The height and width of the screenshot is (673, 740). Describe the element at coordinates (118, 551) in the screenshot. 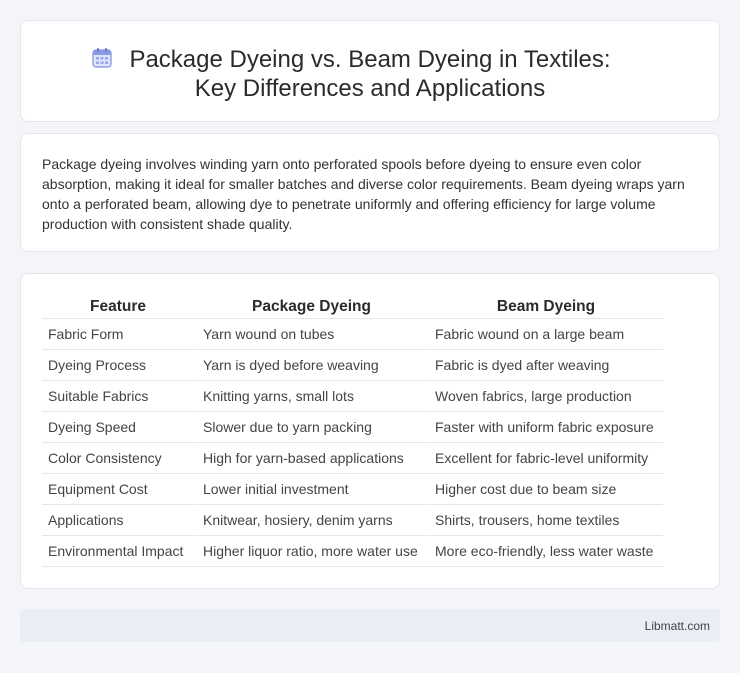

I see `table-cell-feature: Environmental Impact` at that location.